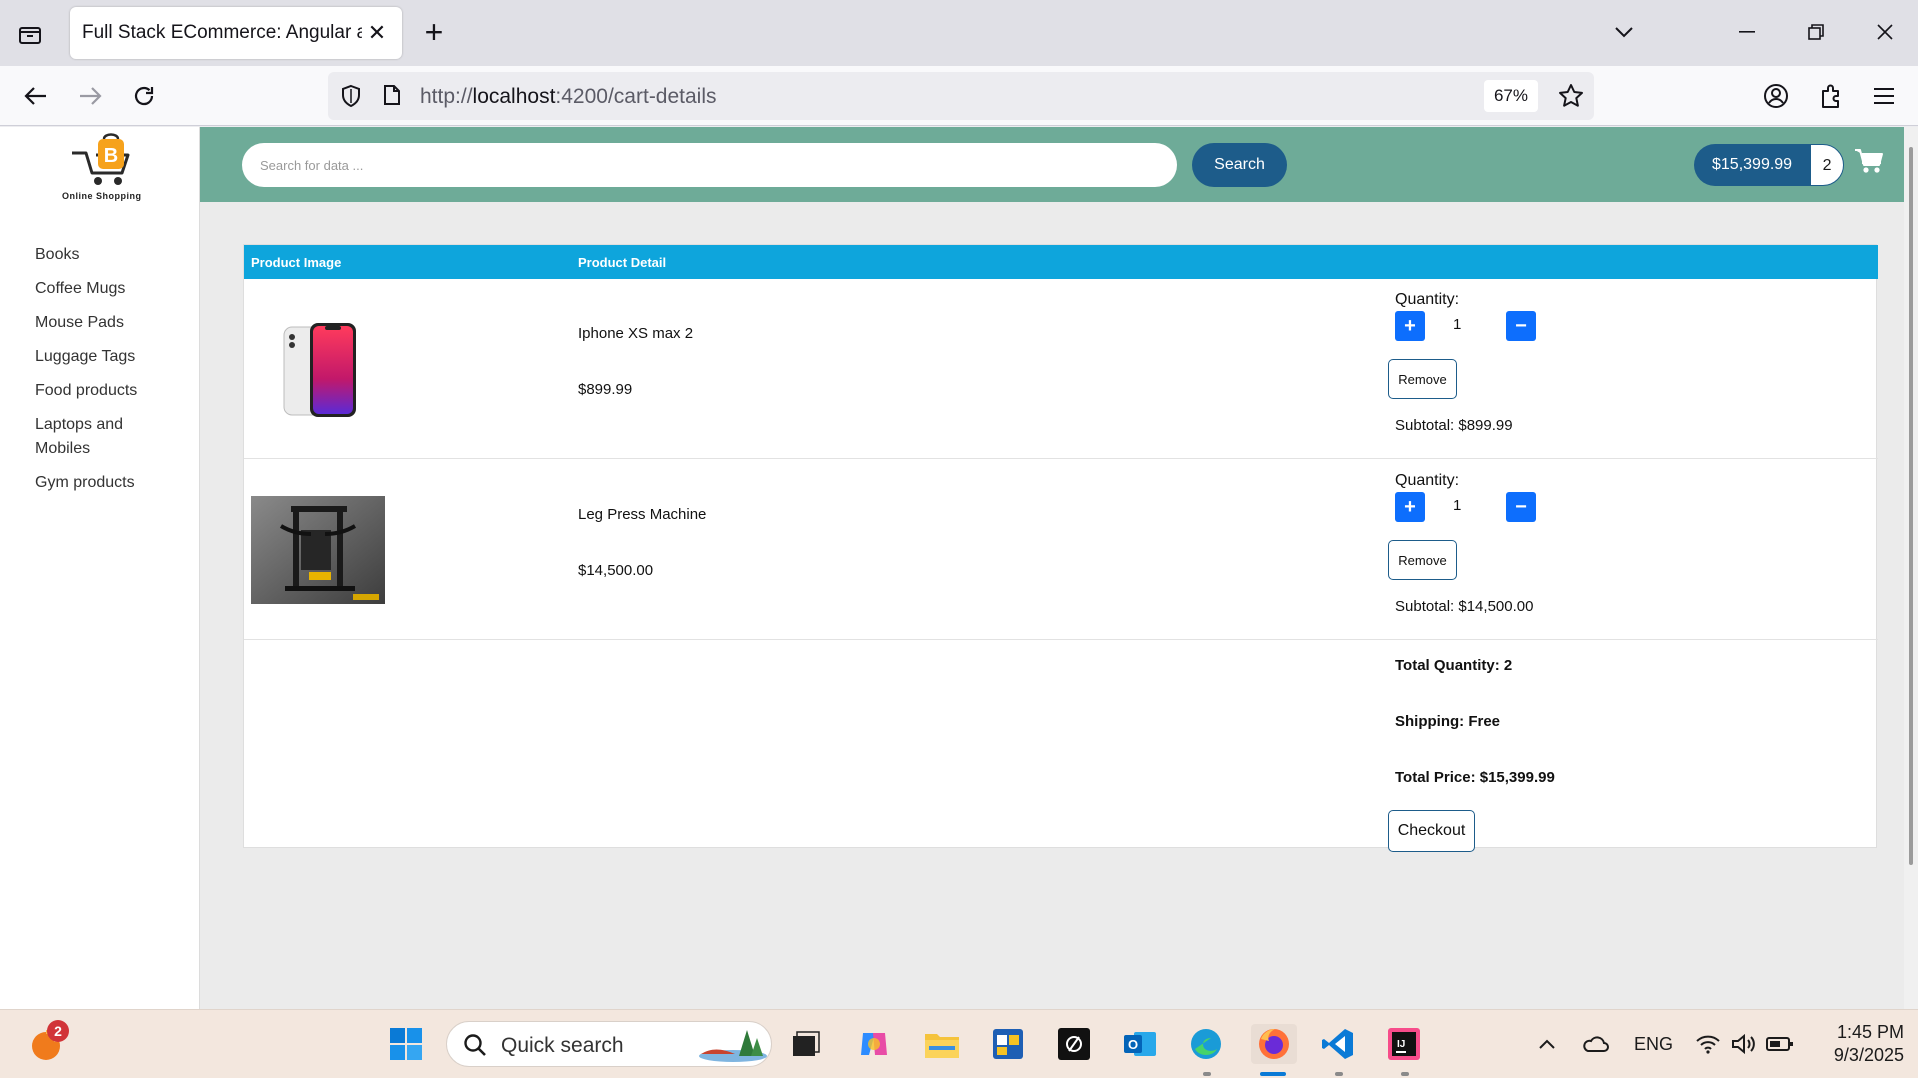 The image size is (1918, 1078). What do you see at coordinates (1571, 98) in the screenshot?
I see `bookmark-star-icon` at bounding box center [1571, 98].